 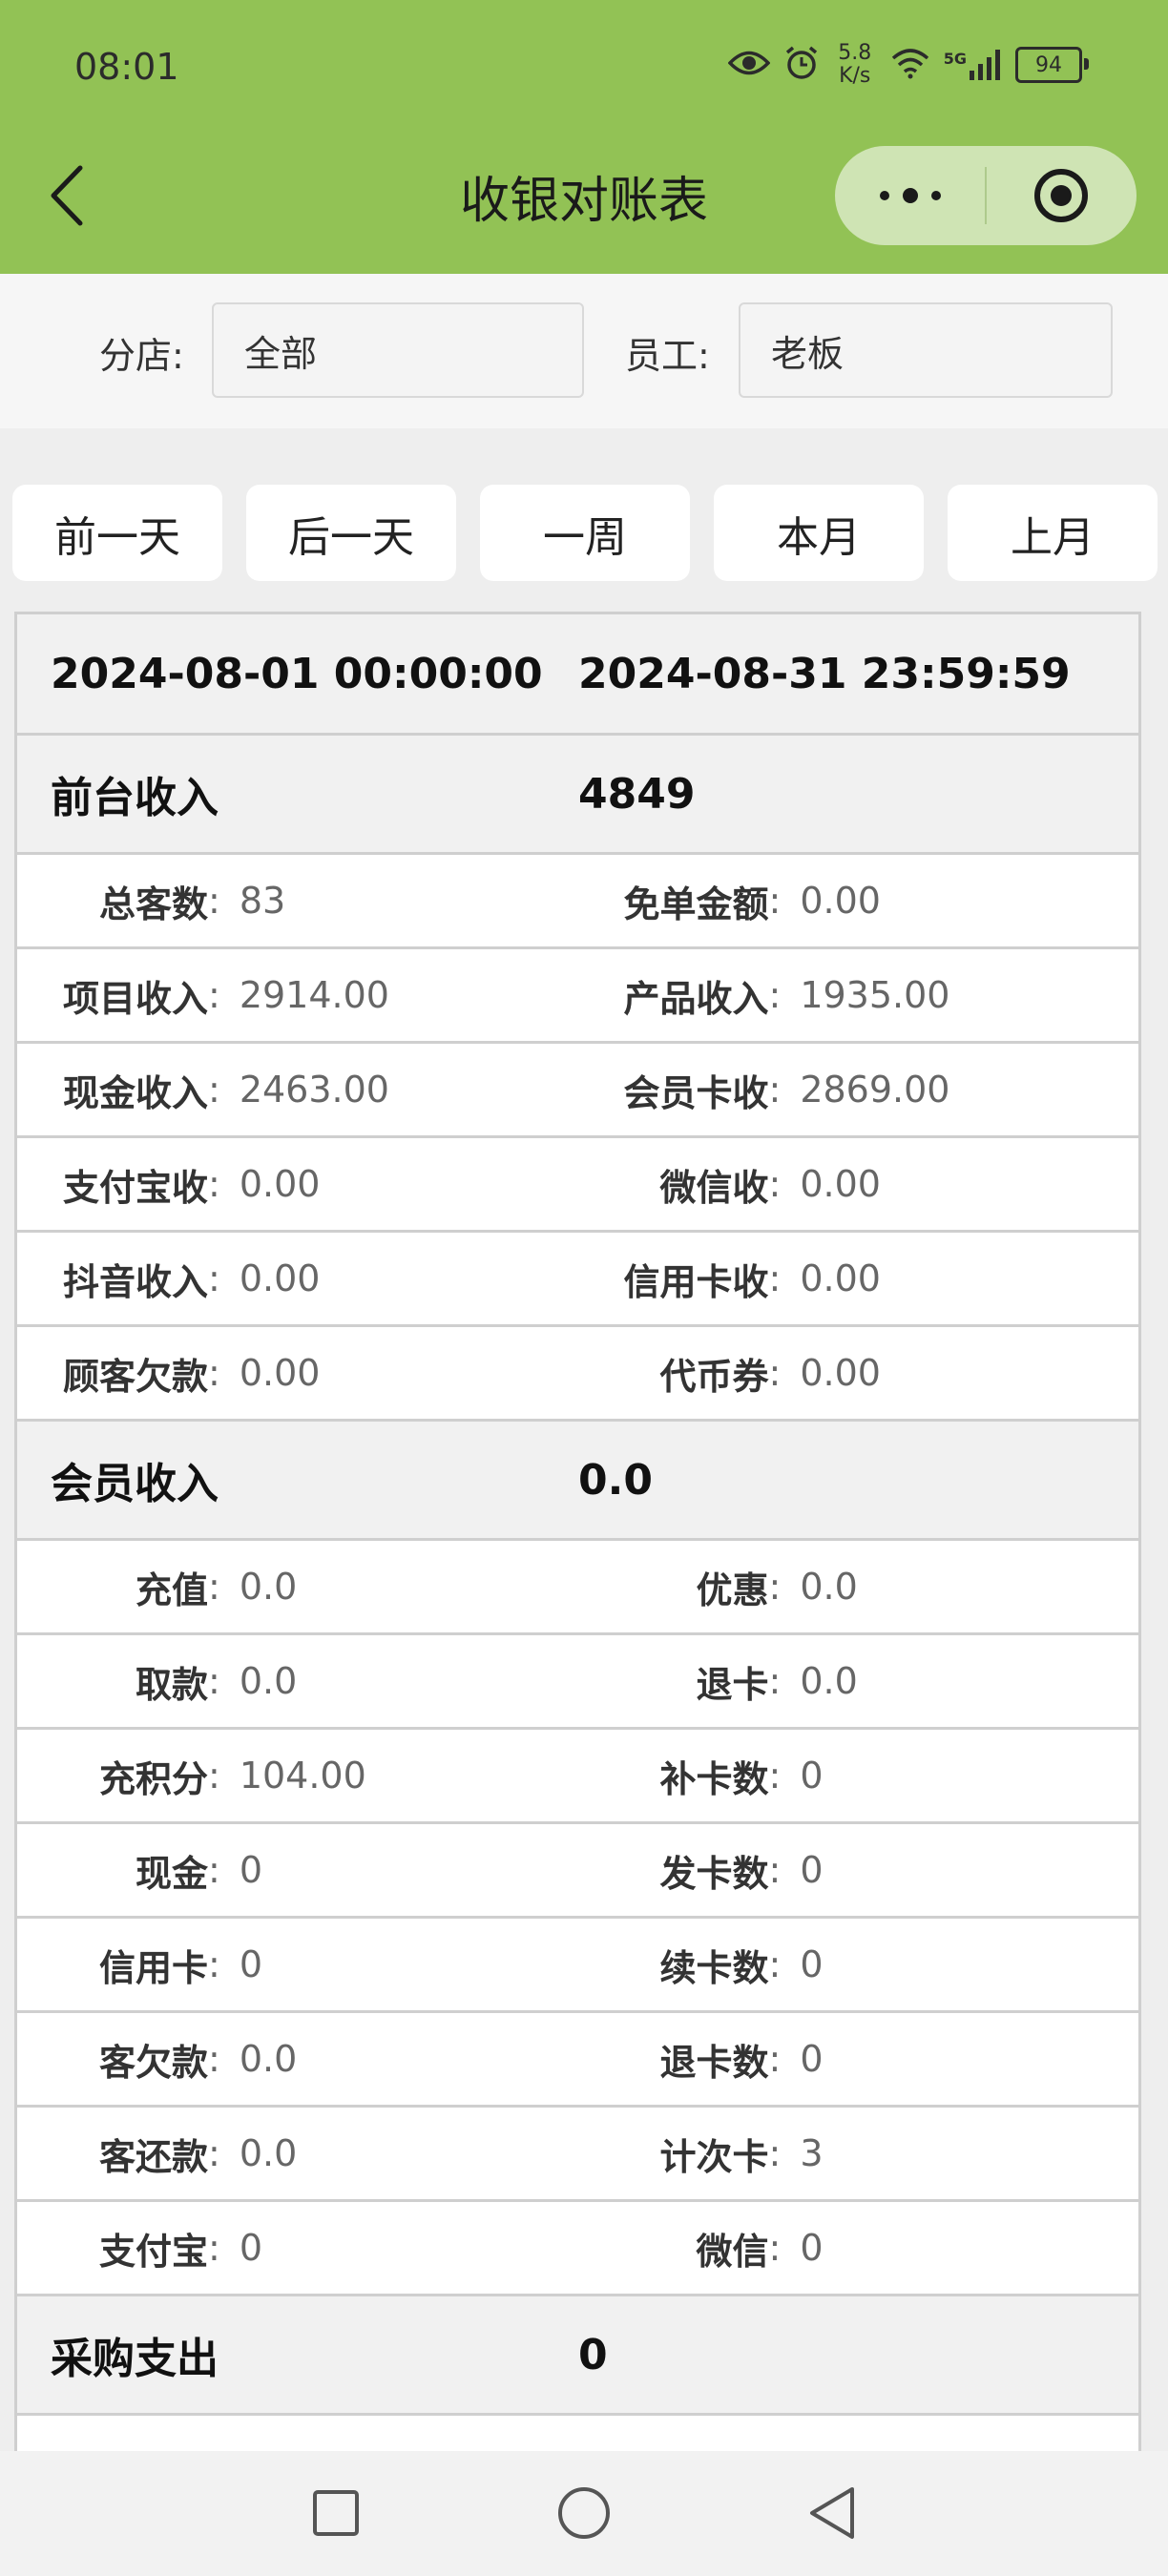 I want to click on field-label: 取款, so click(x=171, y=1684).